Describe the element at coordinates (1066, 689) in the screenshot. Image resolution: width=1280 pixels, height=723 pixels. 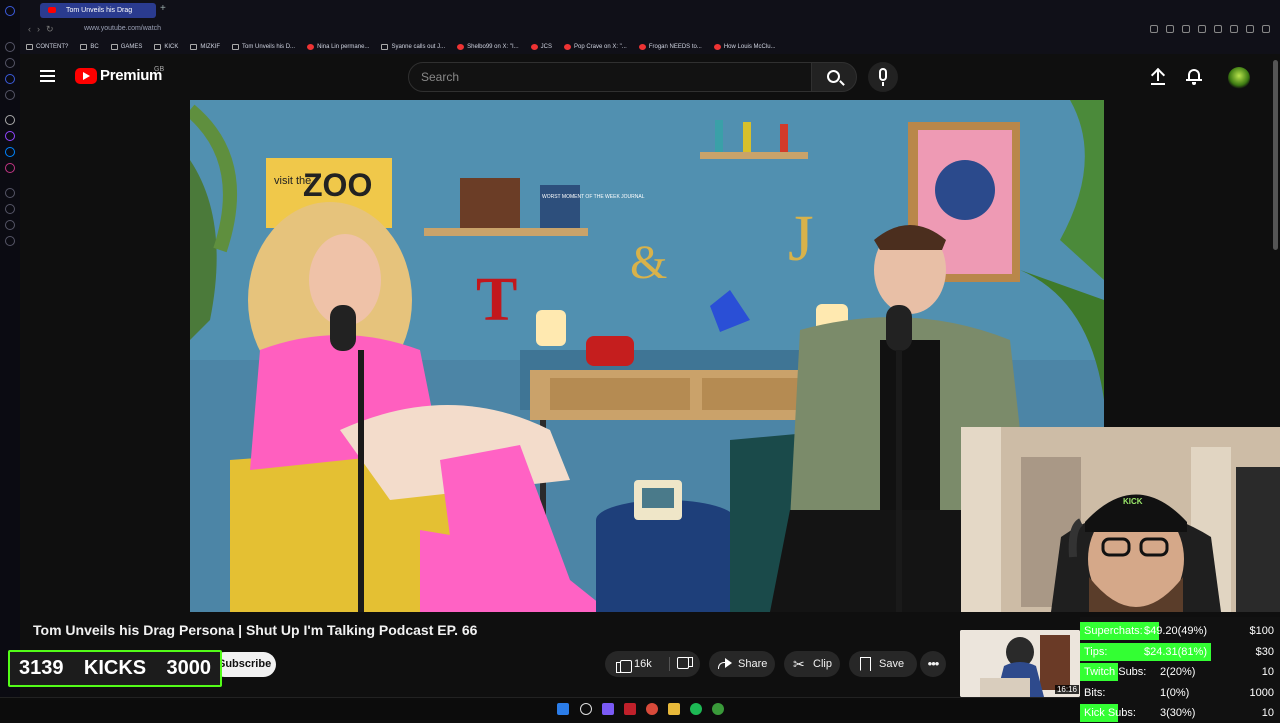
I see `video-duration: 16:16` at that location.